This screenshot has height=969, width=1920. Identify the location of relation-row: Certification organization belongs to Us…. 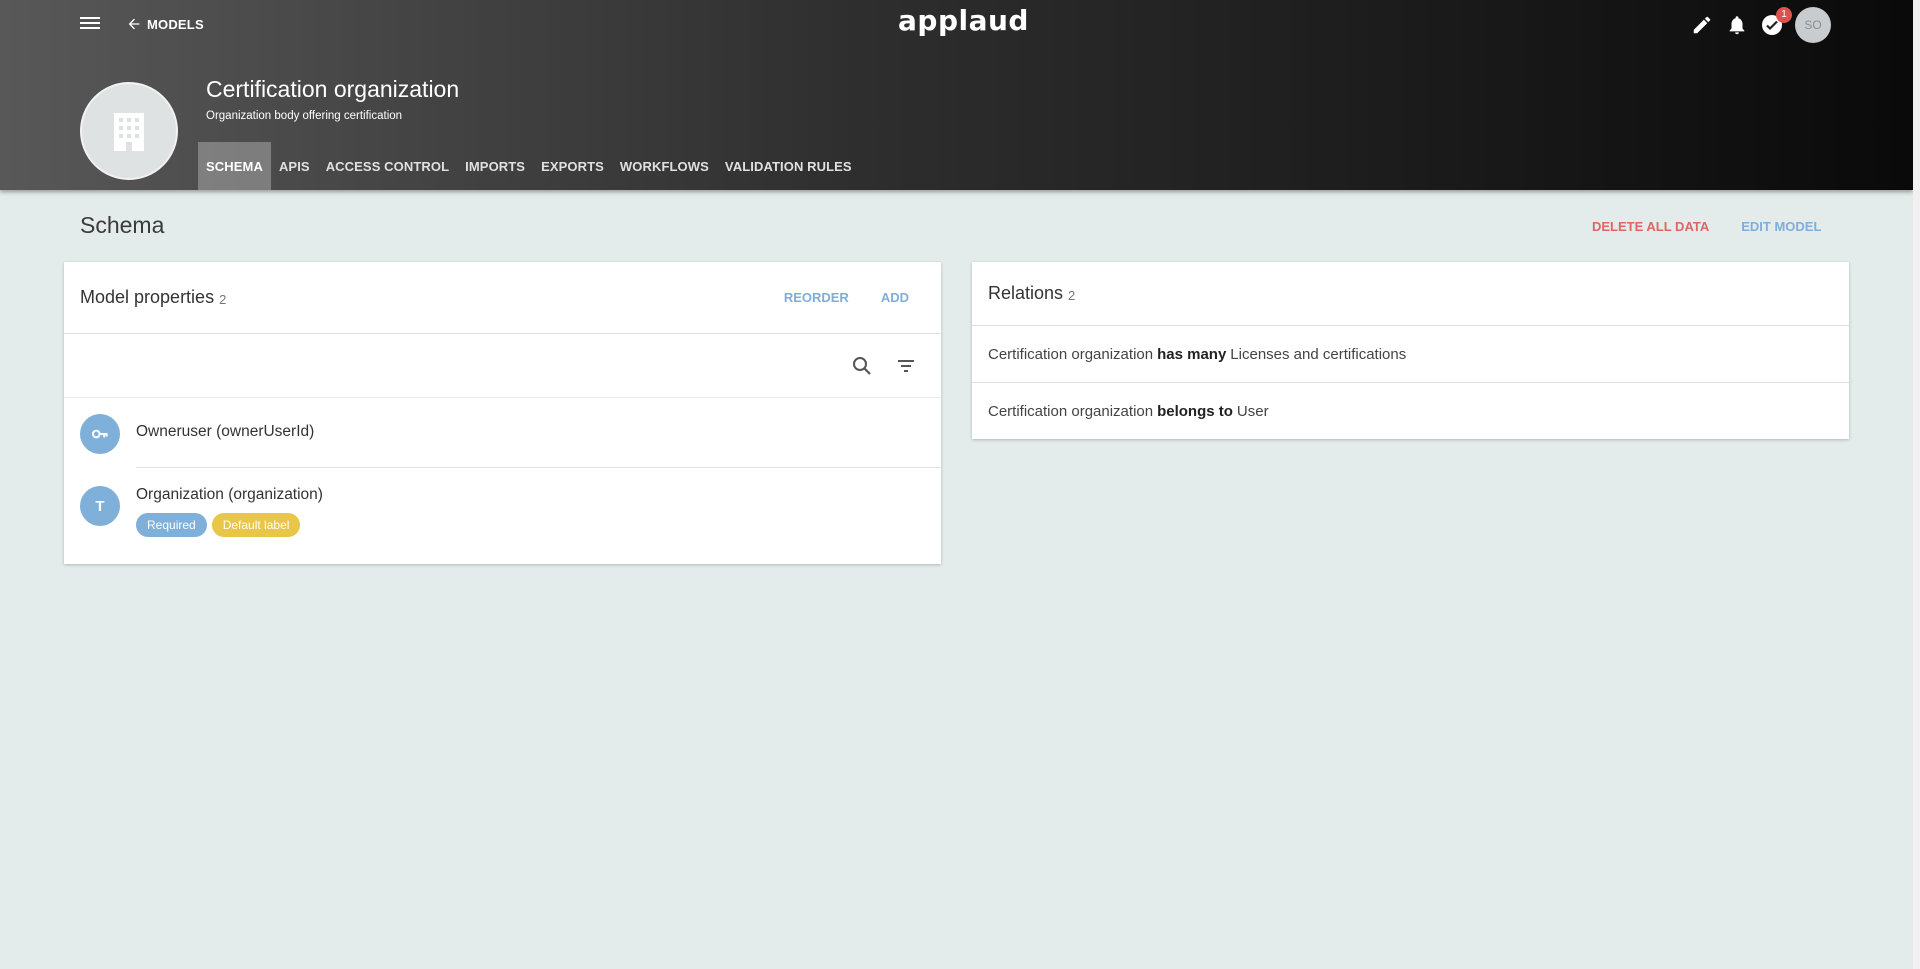
(1410, 411).